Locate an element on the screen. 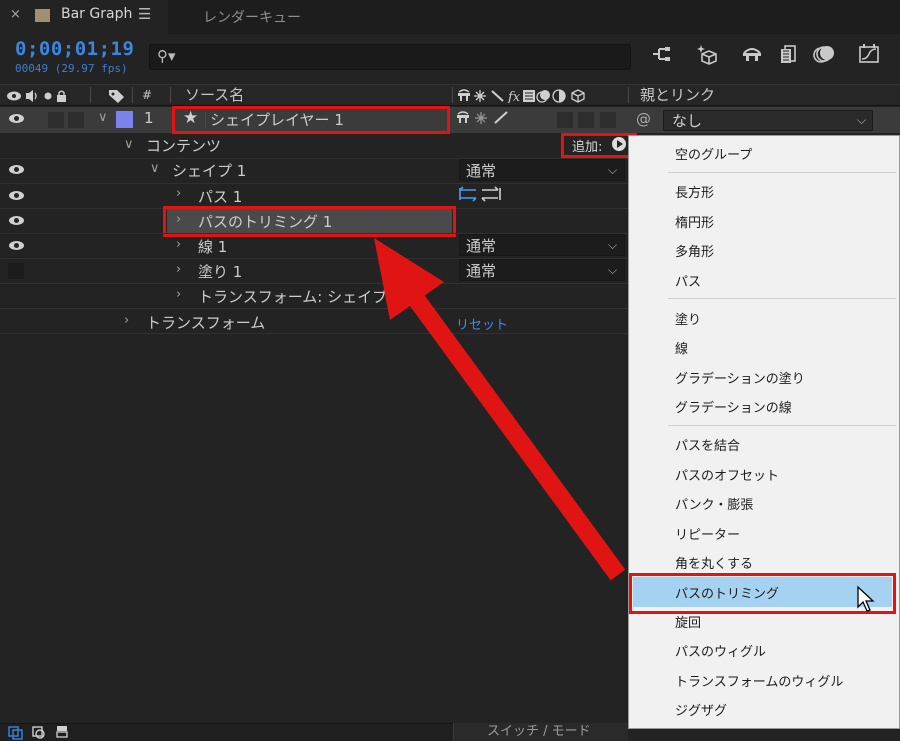 The width and height of the screenshot is (900, 741). label-column-icon is located at coordinates (117, 95).